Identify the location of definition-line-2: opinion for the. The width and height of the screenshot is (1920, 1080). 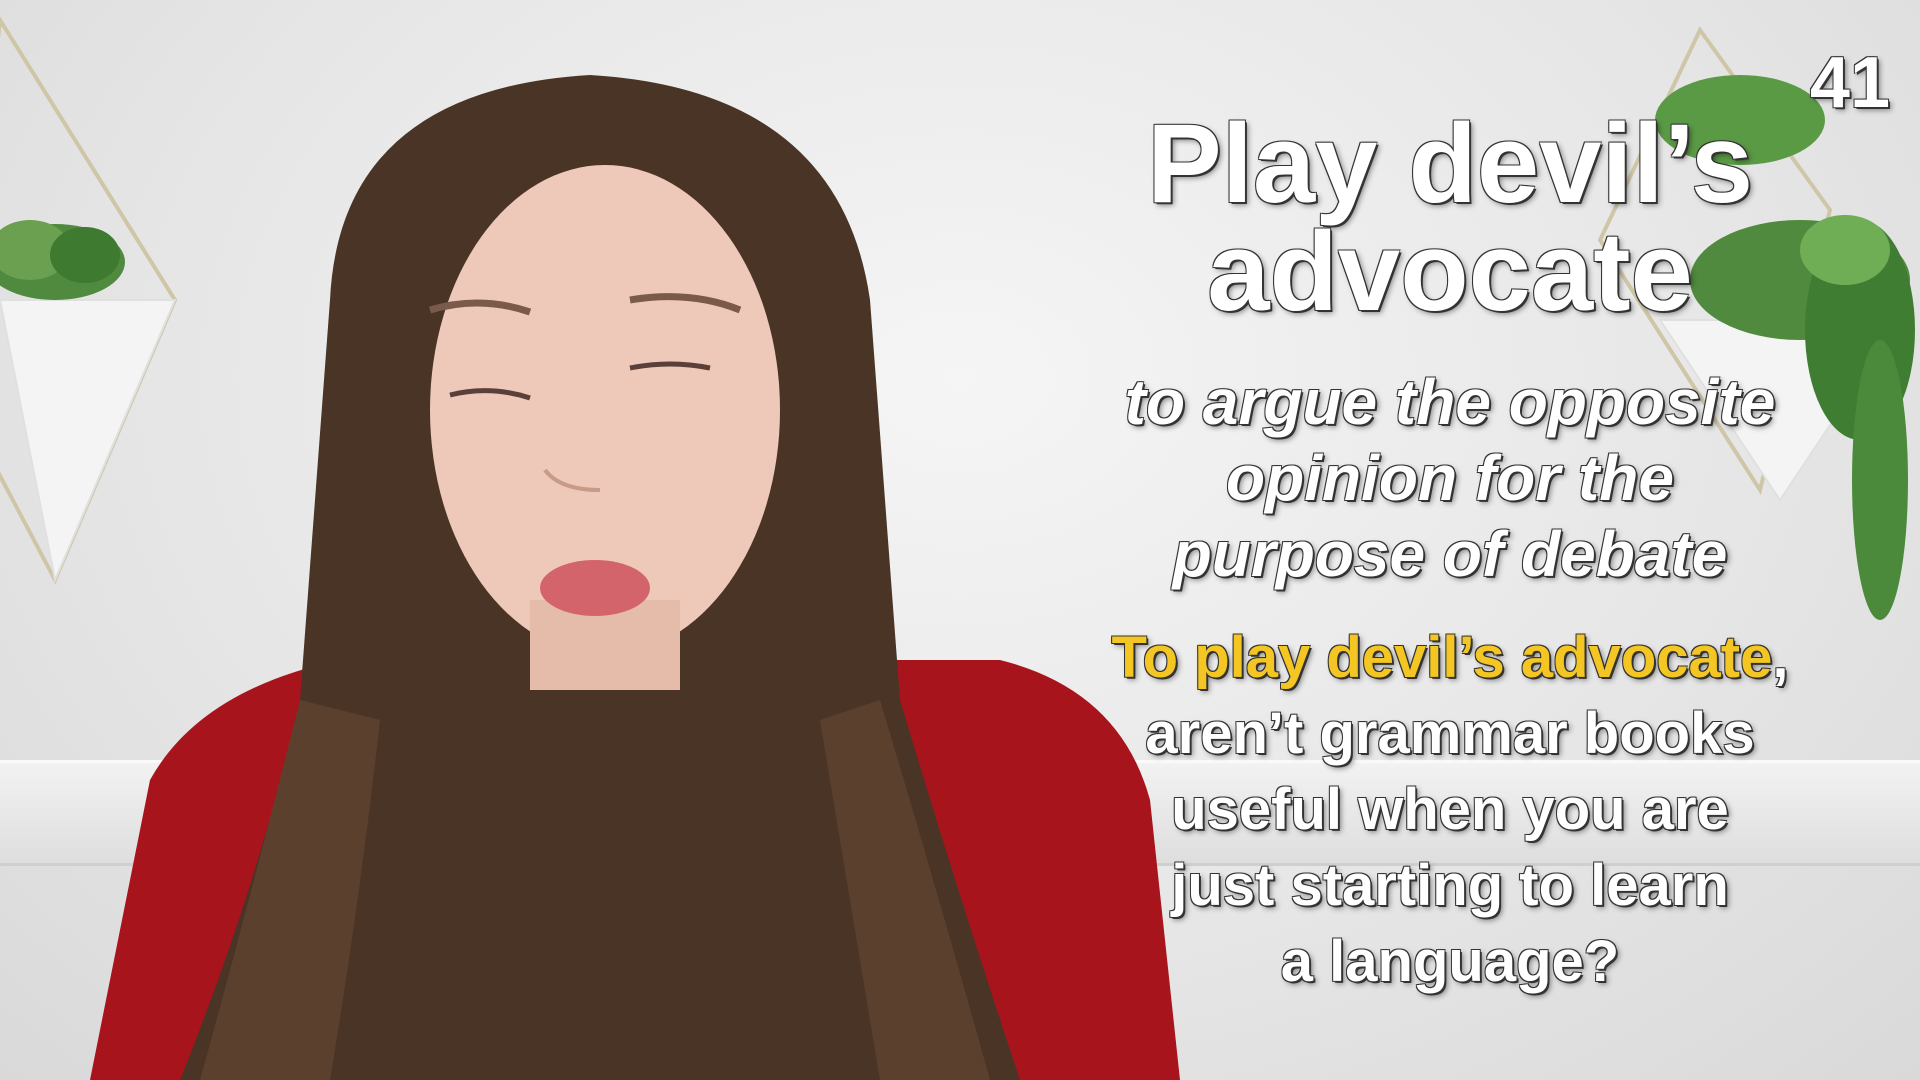
(1450, 478).